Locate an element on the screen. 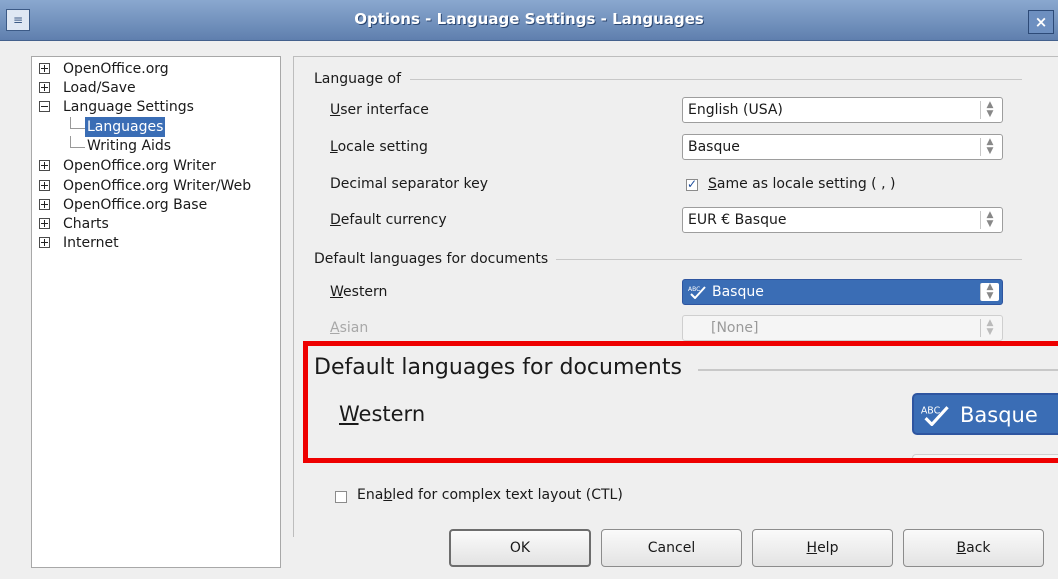 The height and width of the screenshot is (579, 1058). ok-button: OK is located at coordinates (520, 548).